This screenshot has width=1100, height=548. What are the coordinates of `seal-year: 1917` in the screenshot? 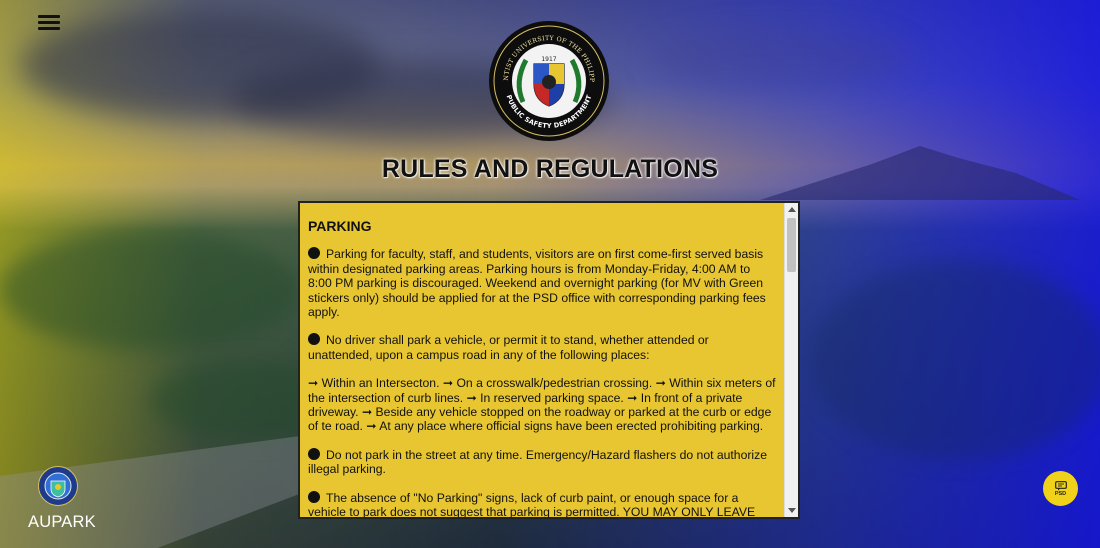 It's located at (548, 59).